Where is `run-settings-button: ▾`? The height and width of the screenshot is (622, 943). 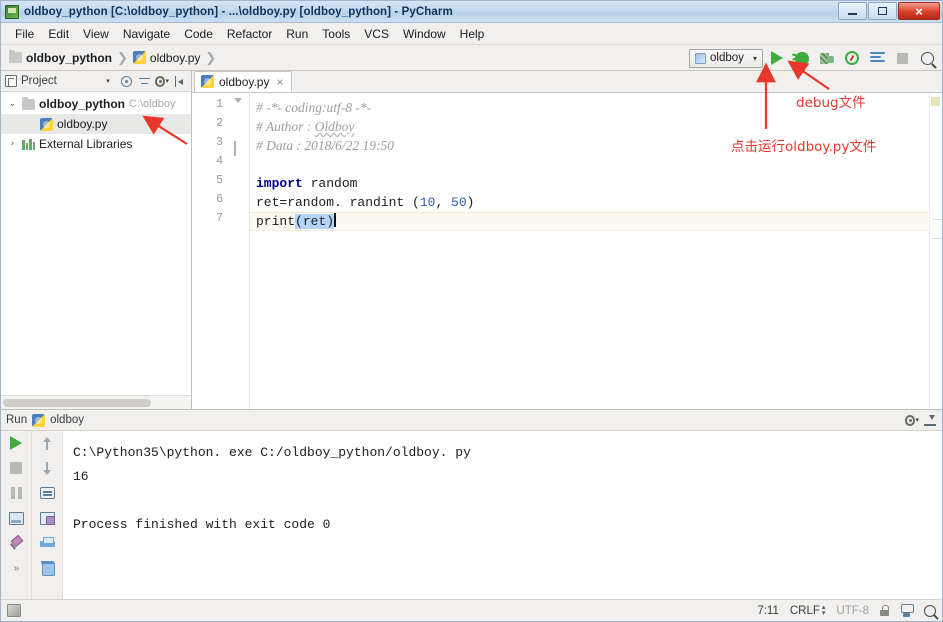 run-settings-button: ▾ is located at coordinates (912, 420).